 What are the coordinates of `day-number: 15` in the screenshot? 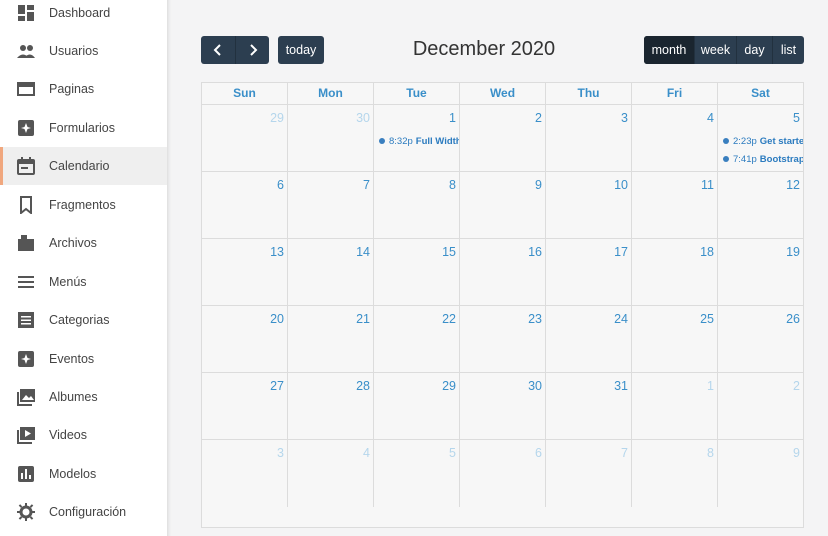 It's located at (449, 252).